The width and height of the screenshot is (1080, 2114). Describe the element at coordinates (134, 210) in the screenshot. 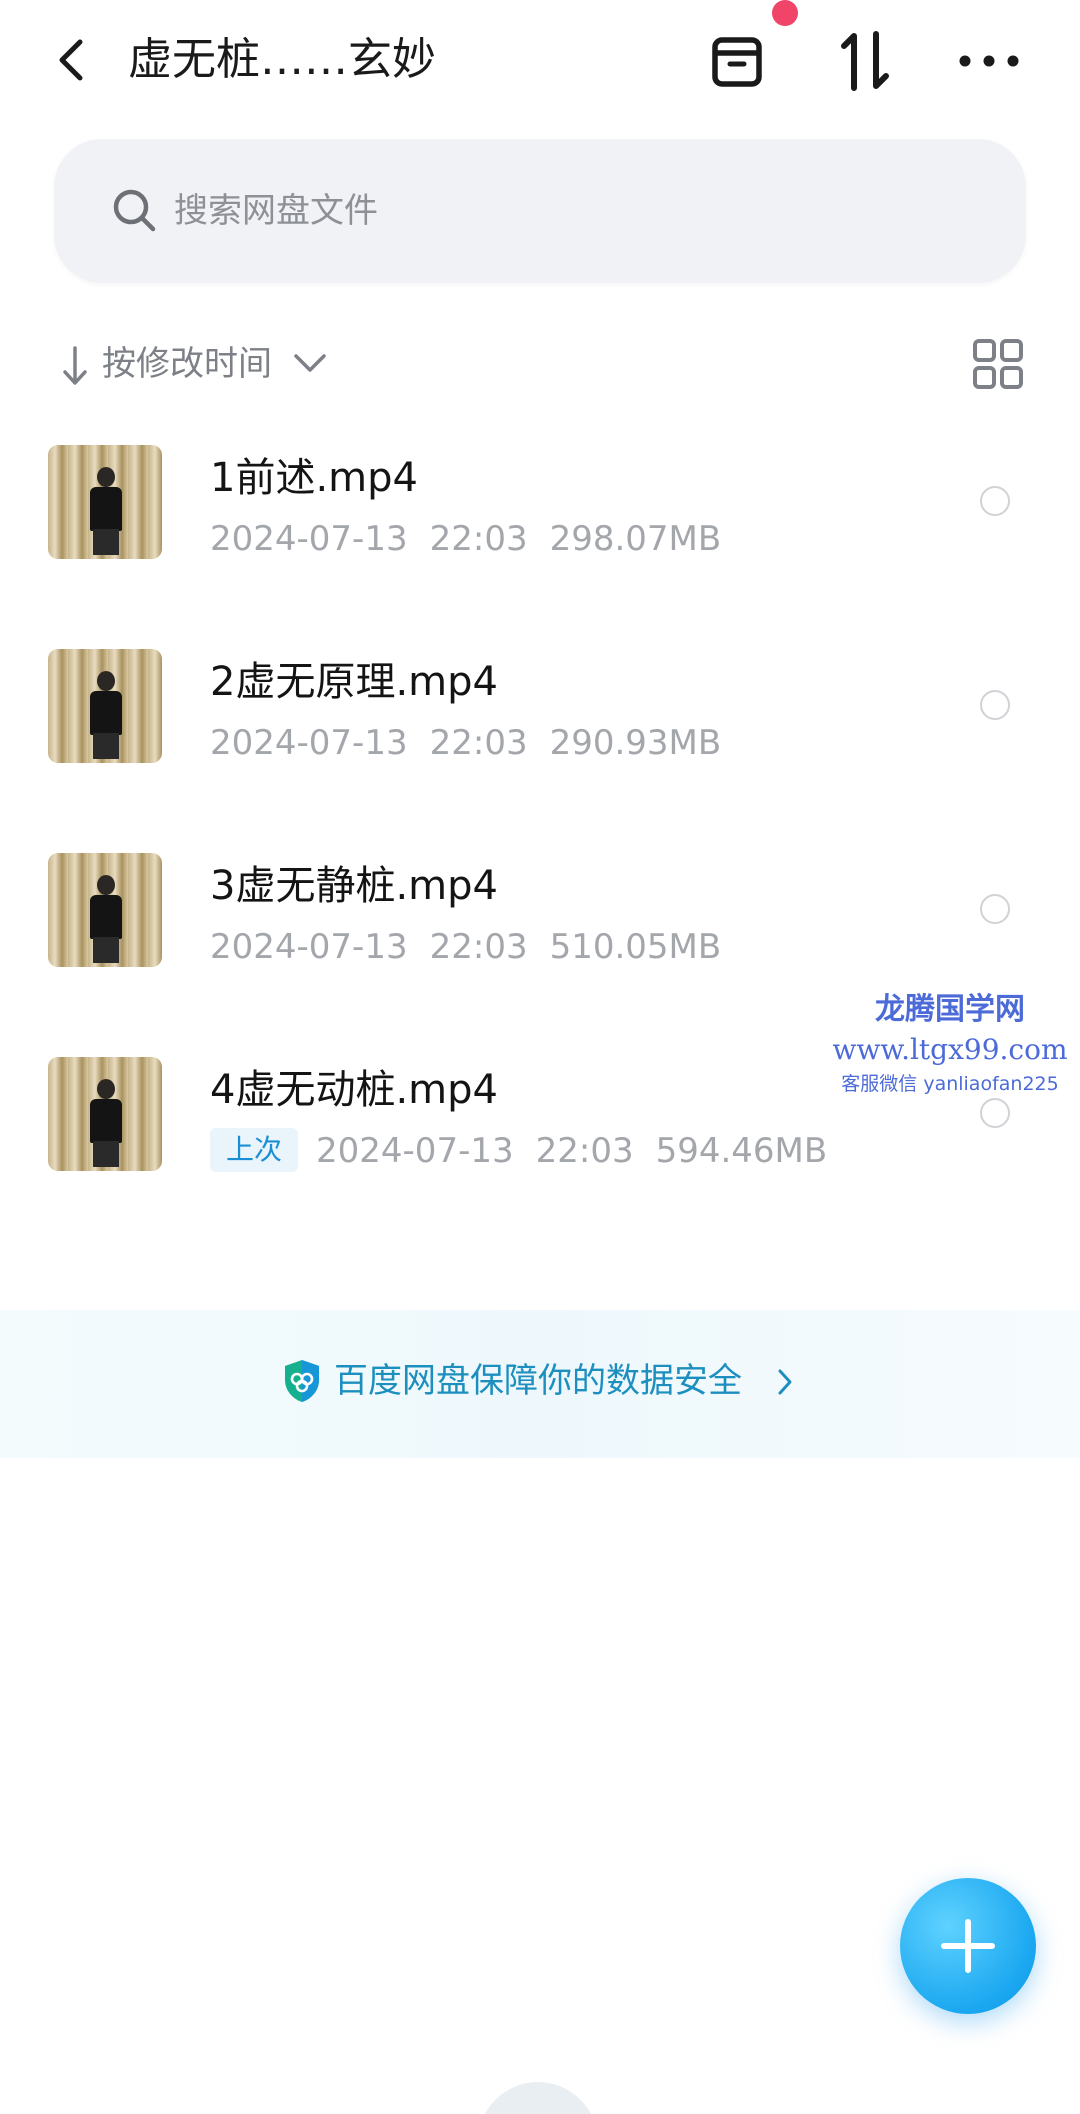

I see `search-icon` at that location.